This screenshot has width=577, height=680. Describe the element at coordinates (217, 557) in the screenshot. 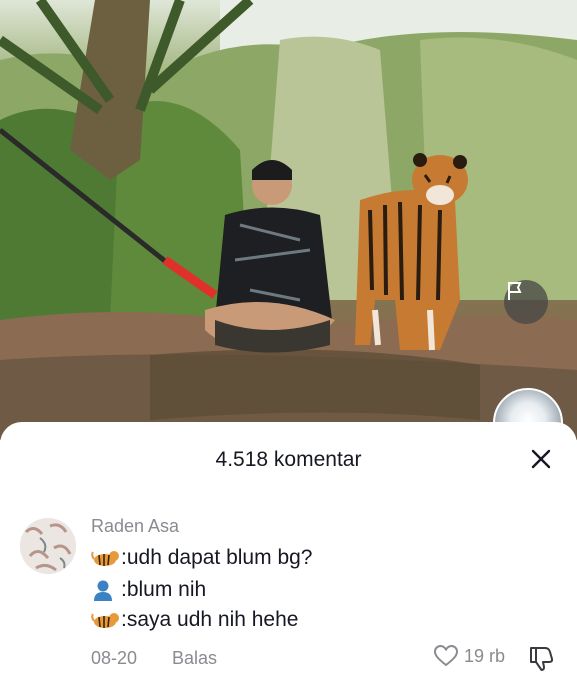

I see `comment-line-text: :udh dapat blum bg?` at that location.